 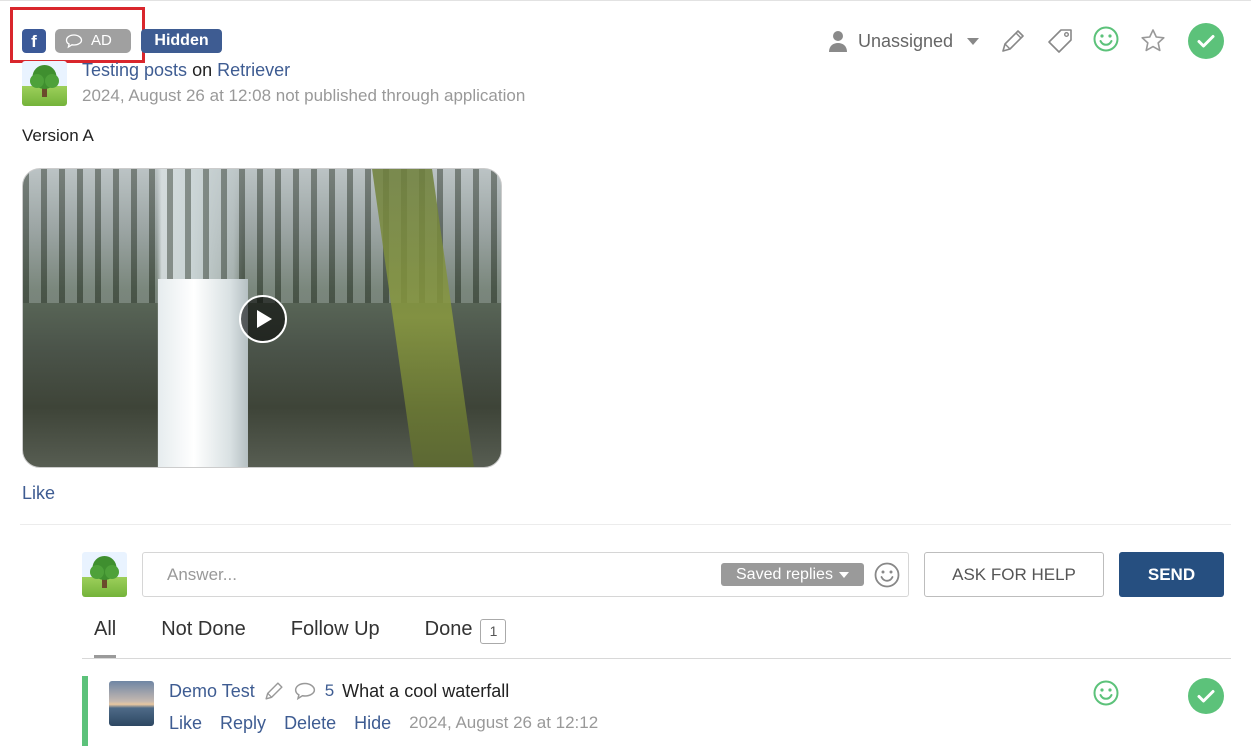 I want to click on saved-replies-dropdown: Saved replies, so click(x=792, y=574).